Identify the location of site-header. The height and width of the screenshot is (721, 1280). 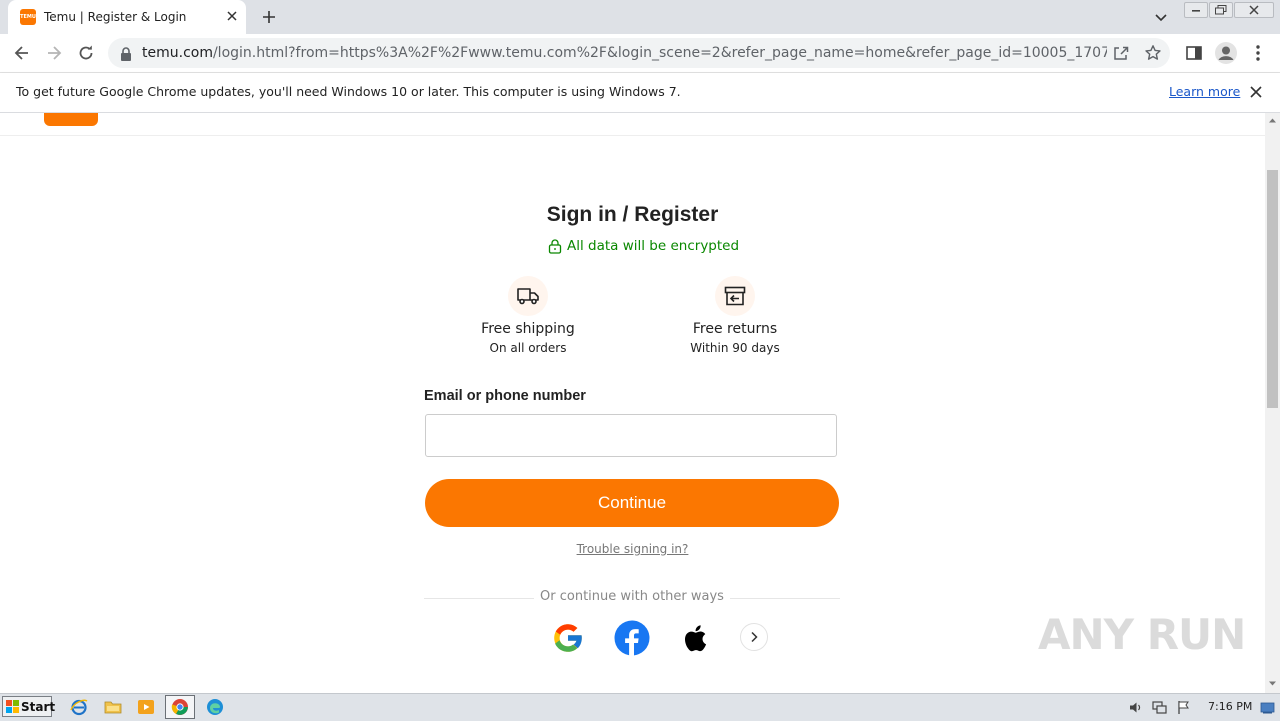
(632, 124).